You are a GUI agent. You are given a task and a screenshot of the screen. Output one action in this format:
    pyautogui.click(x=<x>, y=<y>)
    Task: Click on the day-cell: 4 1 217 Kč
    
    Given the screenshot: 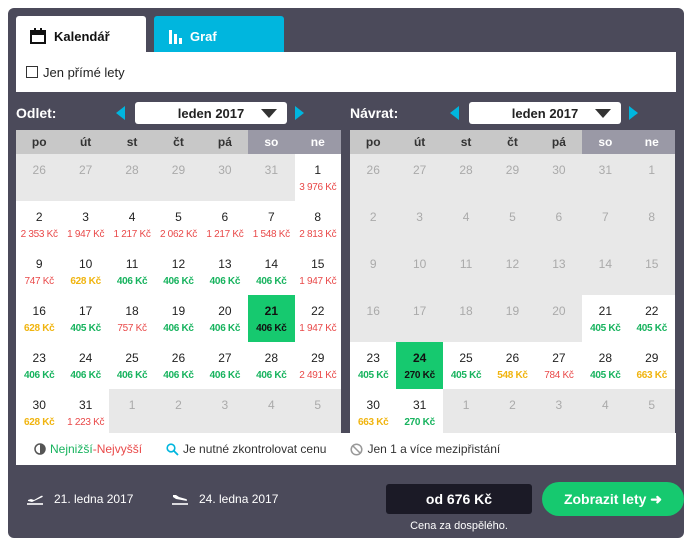 What is the action you would take?
    pyautogui.click(x=132, y=224)
    